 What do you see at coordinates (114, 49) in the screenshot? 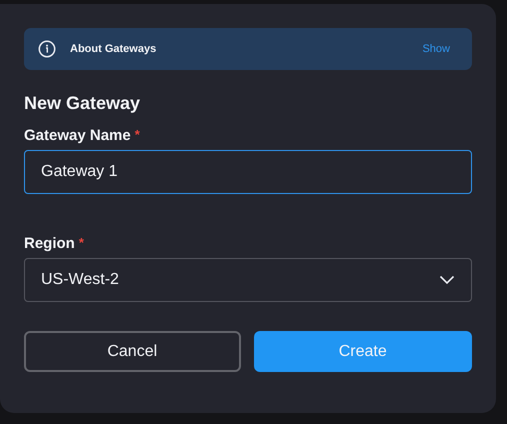
I see `banner-title: About Gateways` at bounding box center [114, 49].